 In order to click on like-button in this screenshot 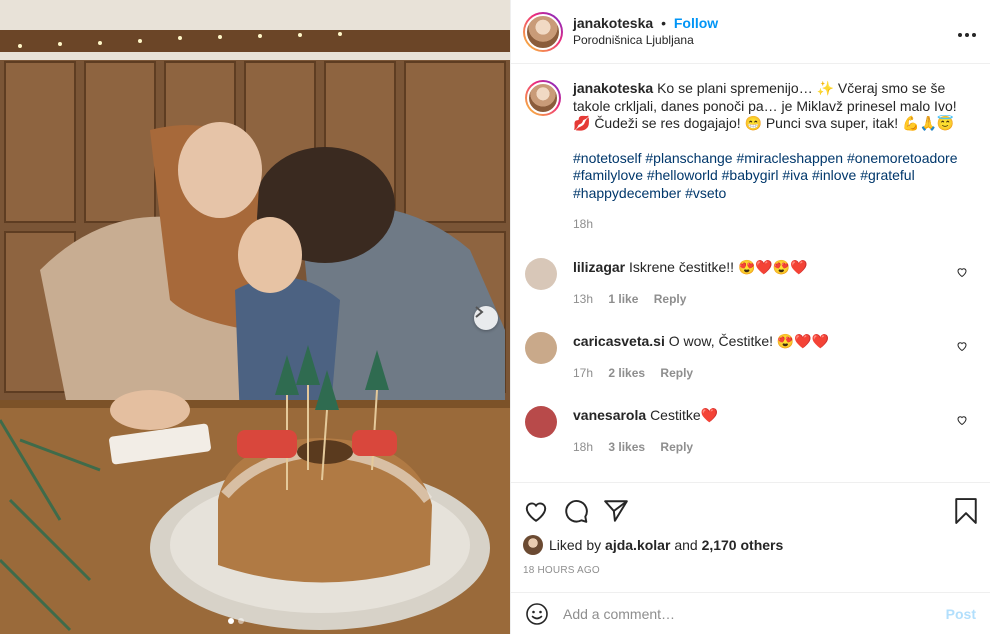, I will do `click(536, 511)`.